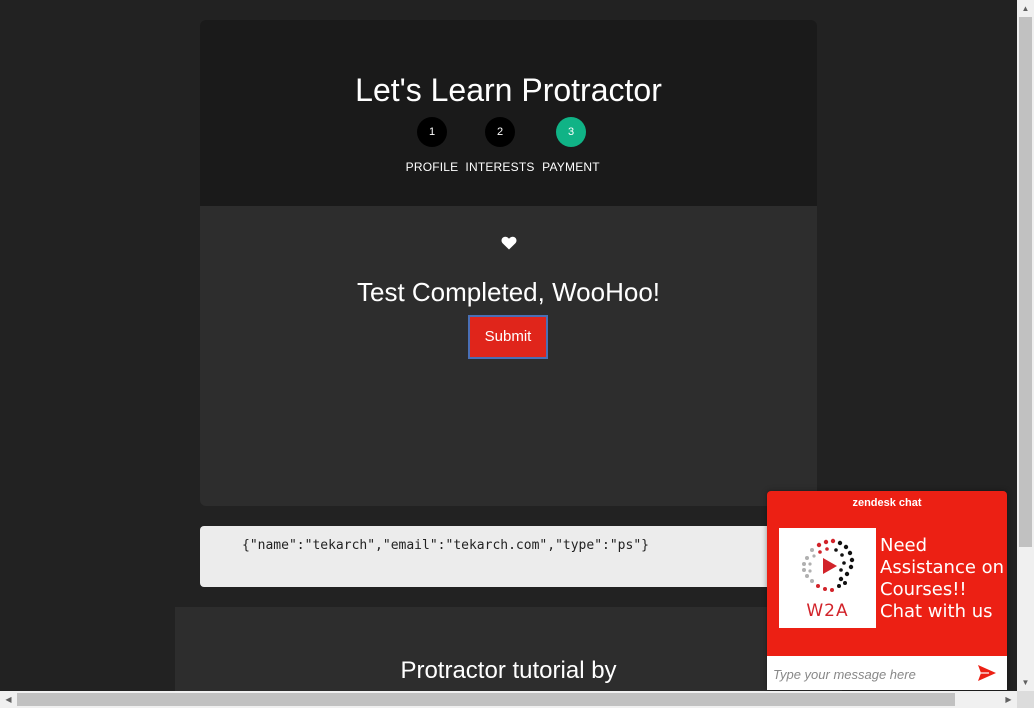 The image size is (1034, 708). I want to click on heart-icon, so click(508, 244).